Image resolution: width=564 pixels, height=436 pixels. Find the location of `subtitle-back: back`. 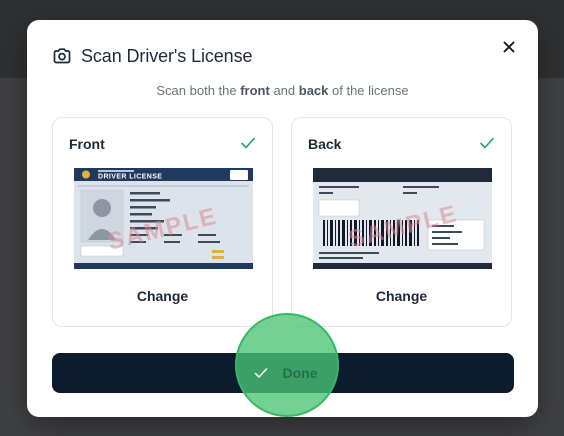

subtitle-back: back is located at coordinates (313, 90).